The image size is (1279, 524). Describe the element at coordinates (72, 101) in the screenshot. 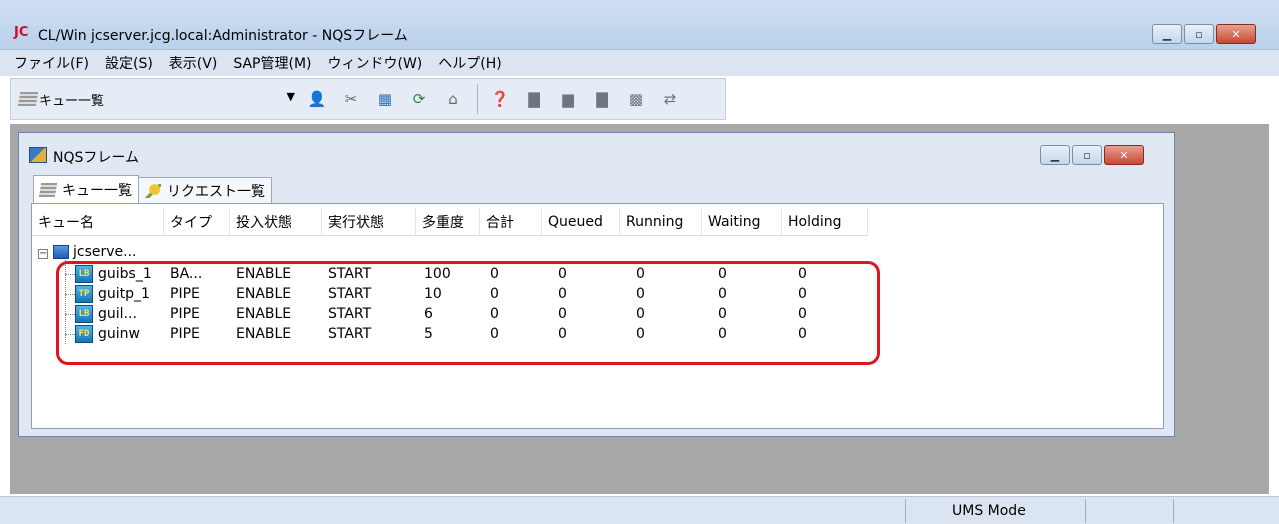

I see `view-select-value: キュー一覧` at that location.